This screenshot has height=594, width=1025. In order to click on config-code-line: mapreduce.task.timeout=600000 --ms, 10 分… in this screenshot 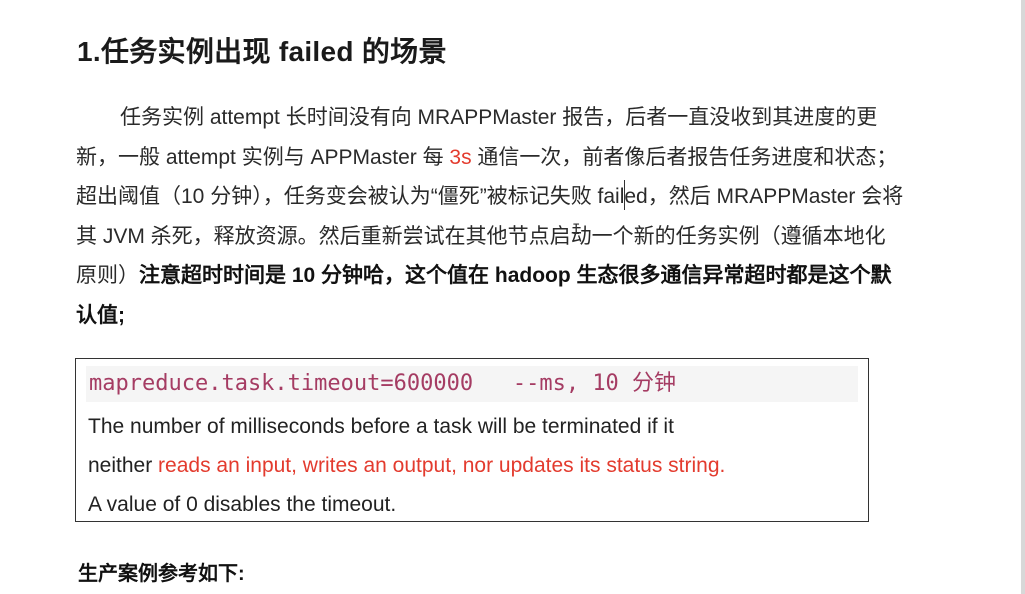, I will do `click(472, 384)`.